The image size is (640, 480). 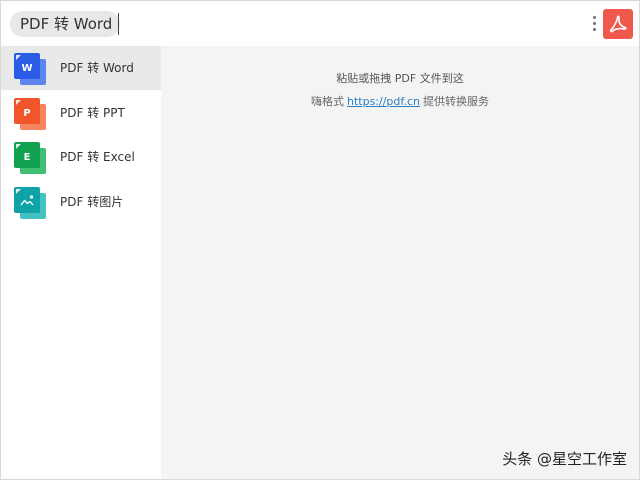 I want to click on top-bar: PDF 转 Word, so click(x=320, y=23).